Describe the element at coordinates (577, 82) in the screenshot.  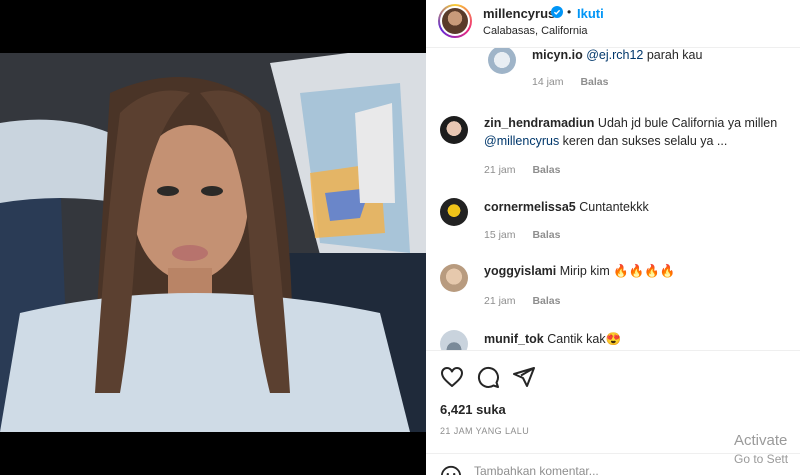
I see `comment-meta: 14 jam Balas` at that location.